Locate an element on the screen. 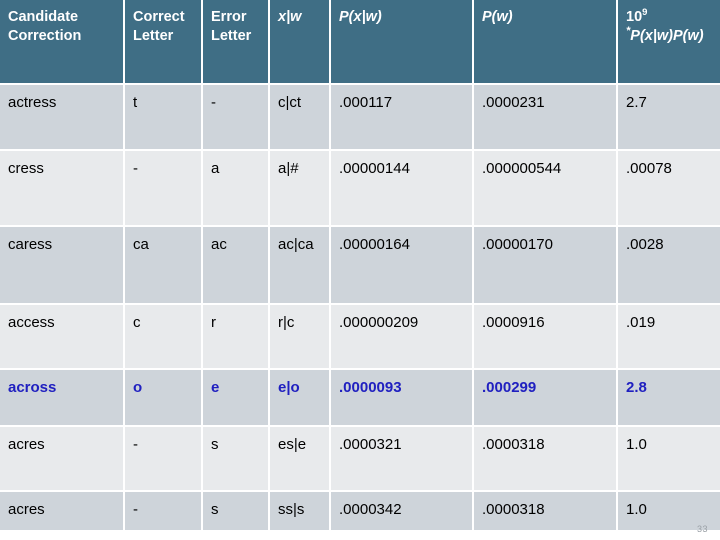 This screenshot has width=720, height=540. cell-p-w: .000000544 is located at coordinates (546, 189).